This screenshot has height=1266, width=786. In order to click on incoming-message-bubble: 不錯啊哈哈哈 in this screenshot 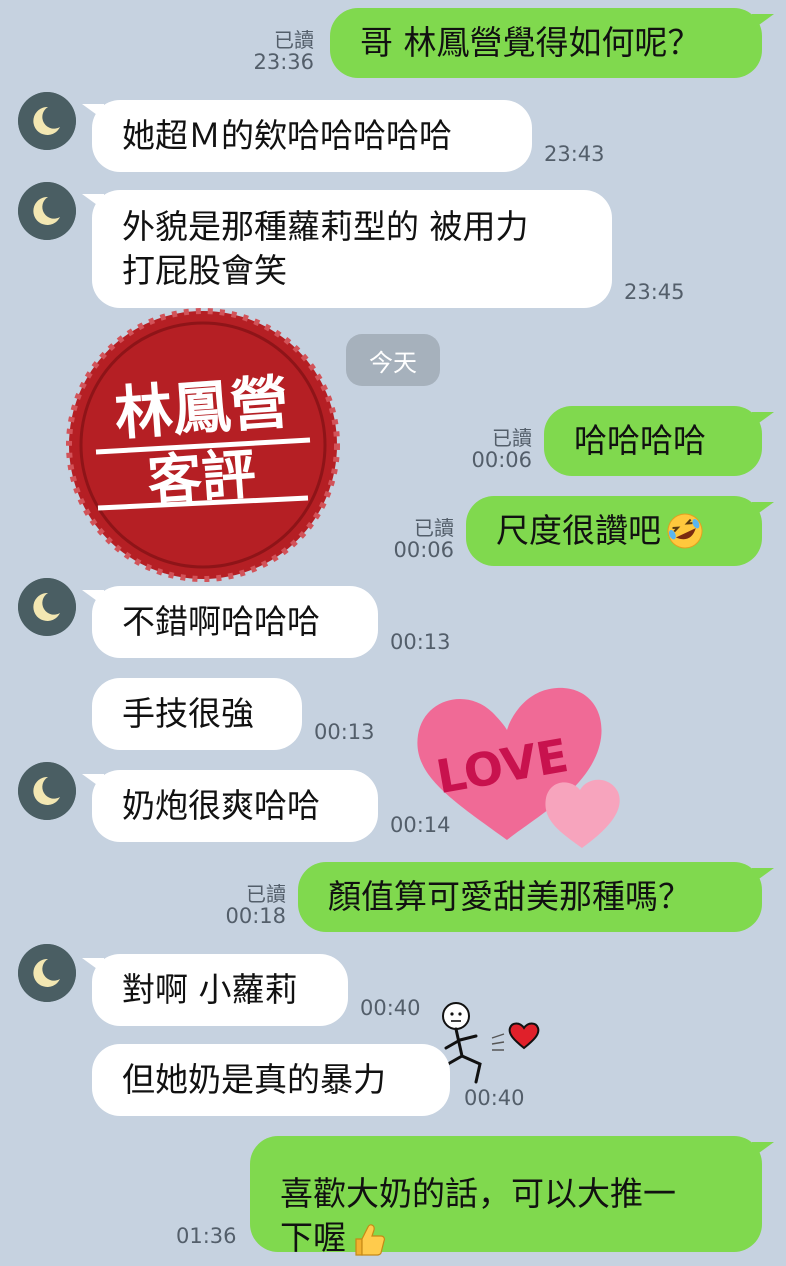, I will do `click(235, 622)`.